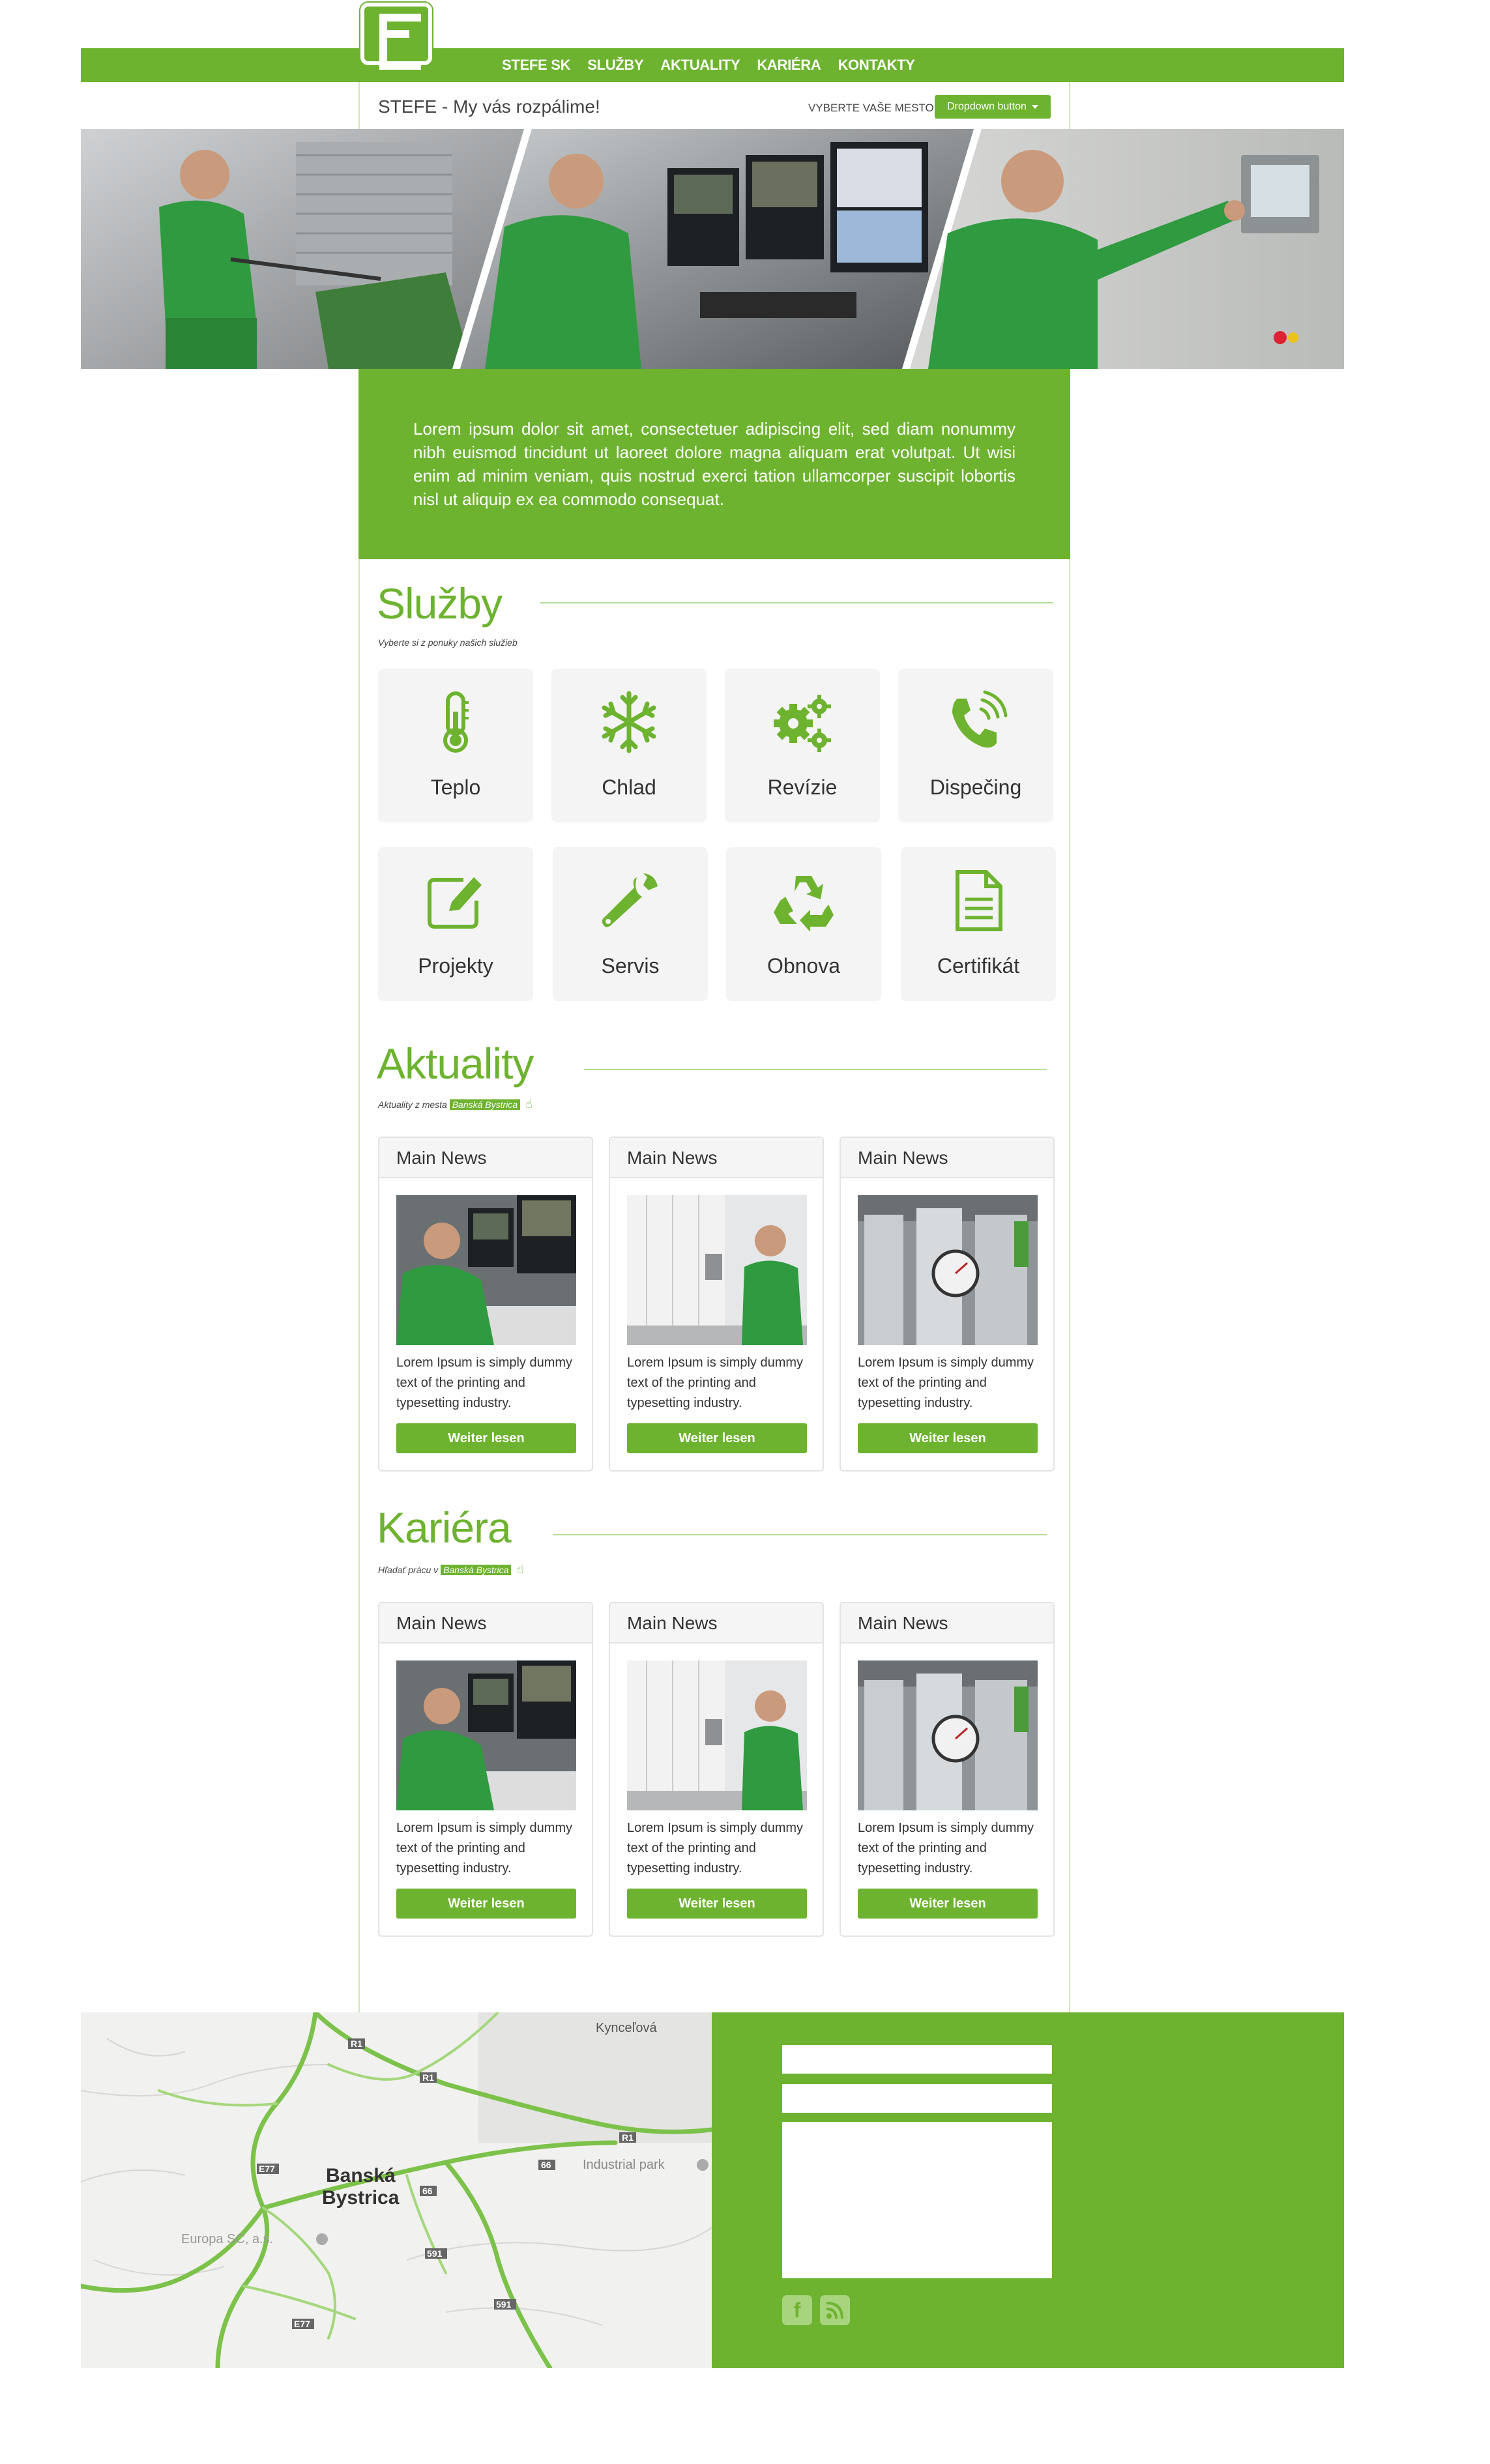 This screenshot has height=2464, width=1490. What do you see at coordinates (455, 966) in the screenshot?
I see `service-label-projekty: Projekty` at bounding box center [455, 966].